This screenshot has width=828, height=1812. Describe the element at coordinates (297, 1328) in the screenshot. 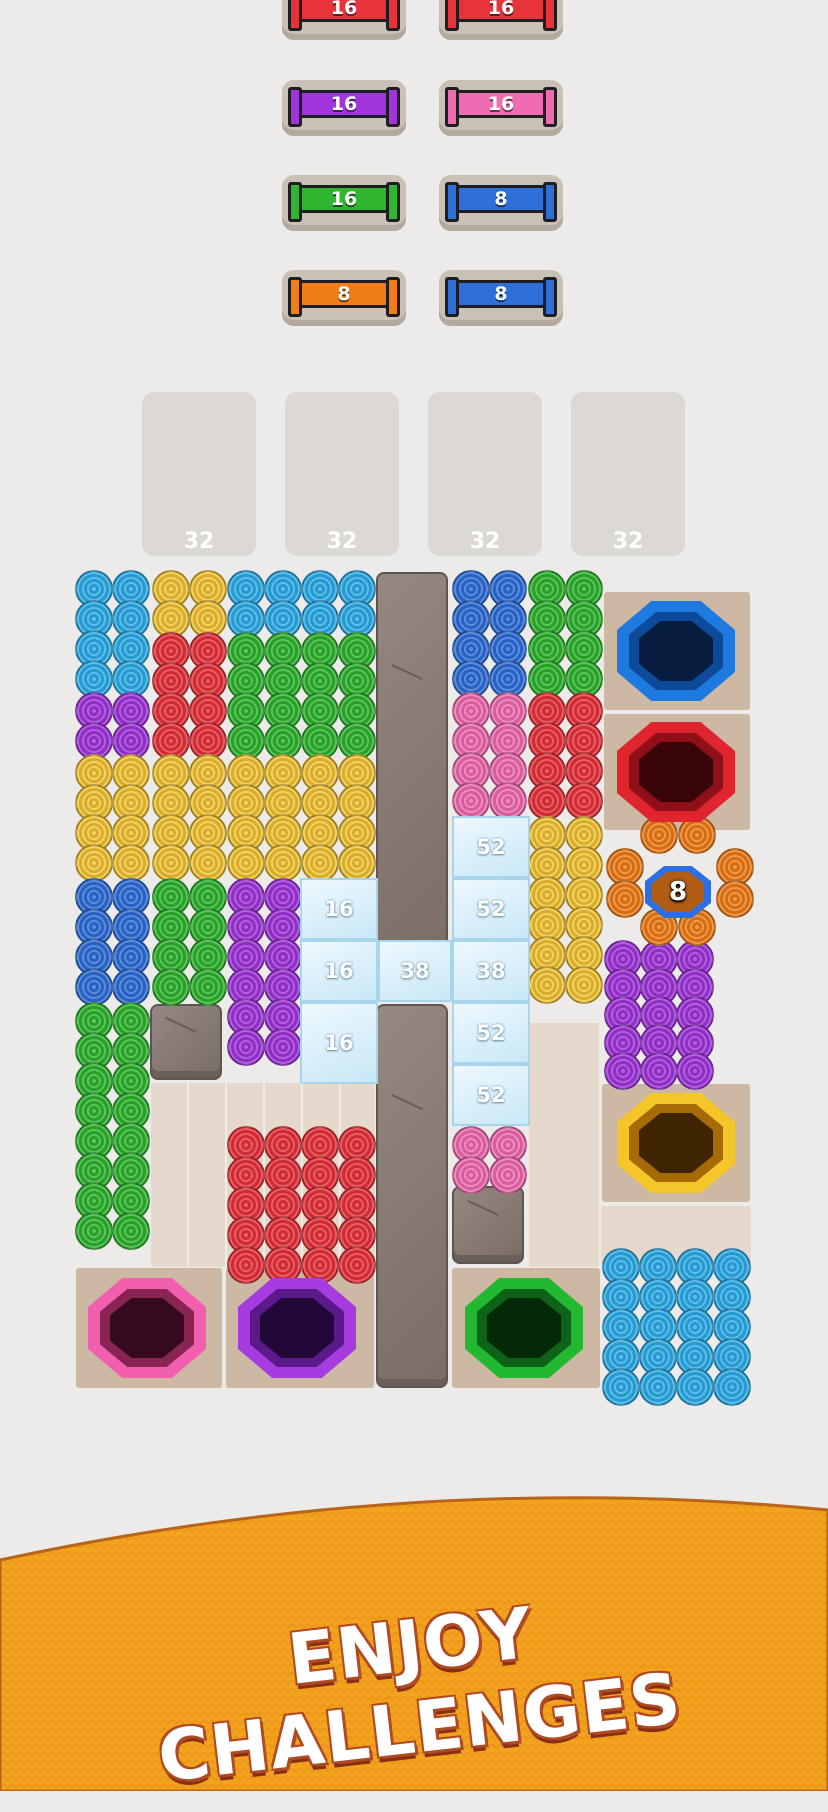

I see `hole-purple` at that location.